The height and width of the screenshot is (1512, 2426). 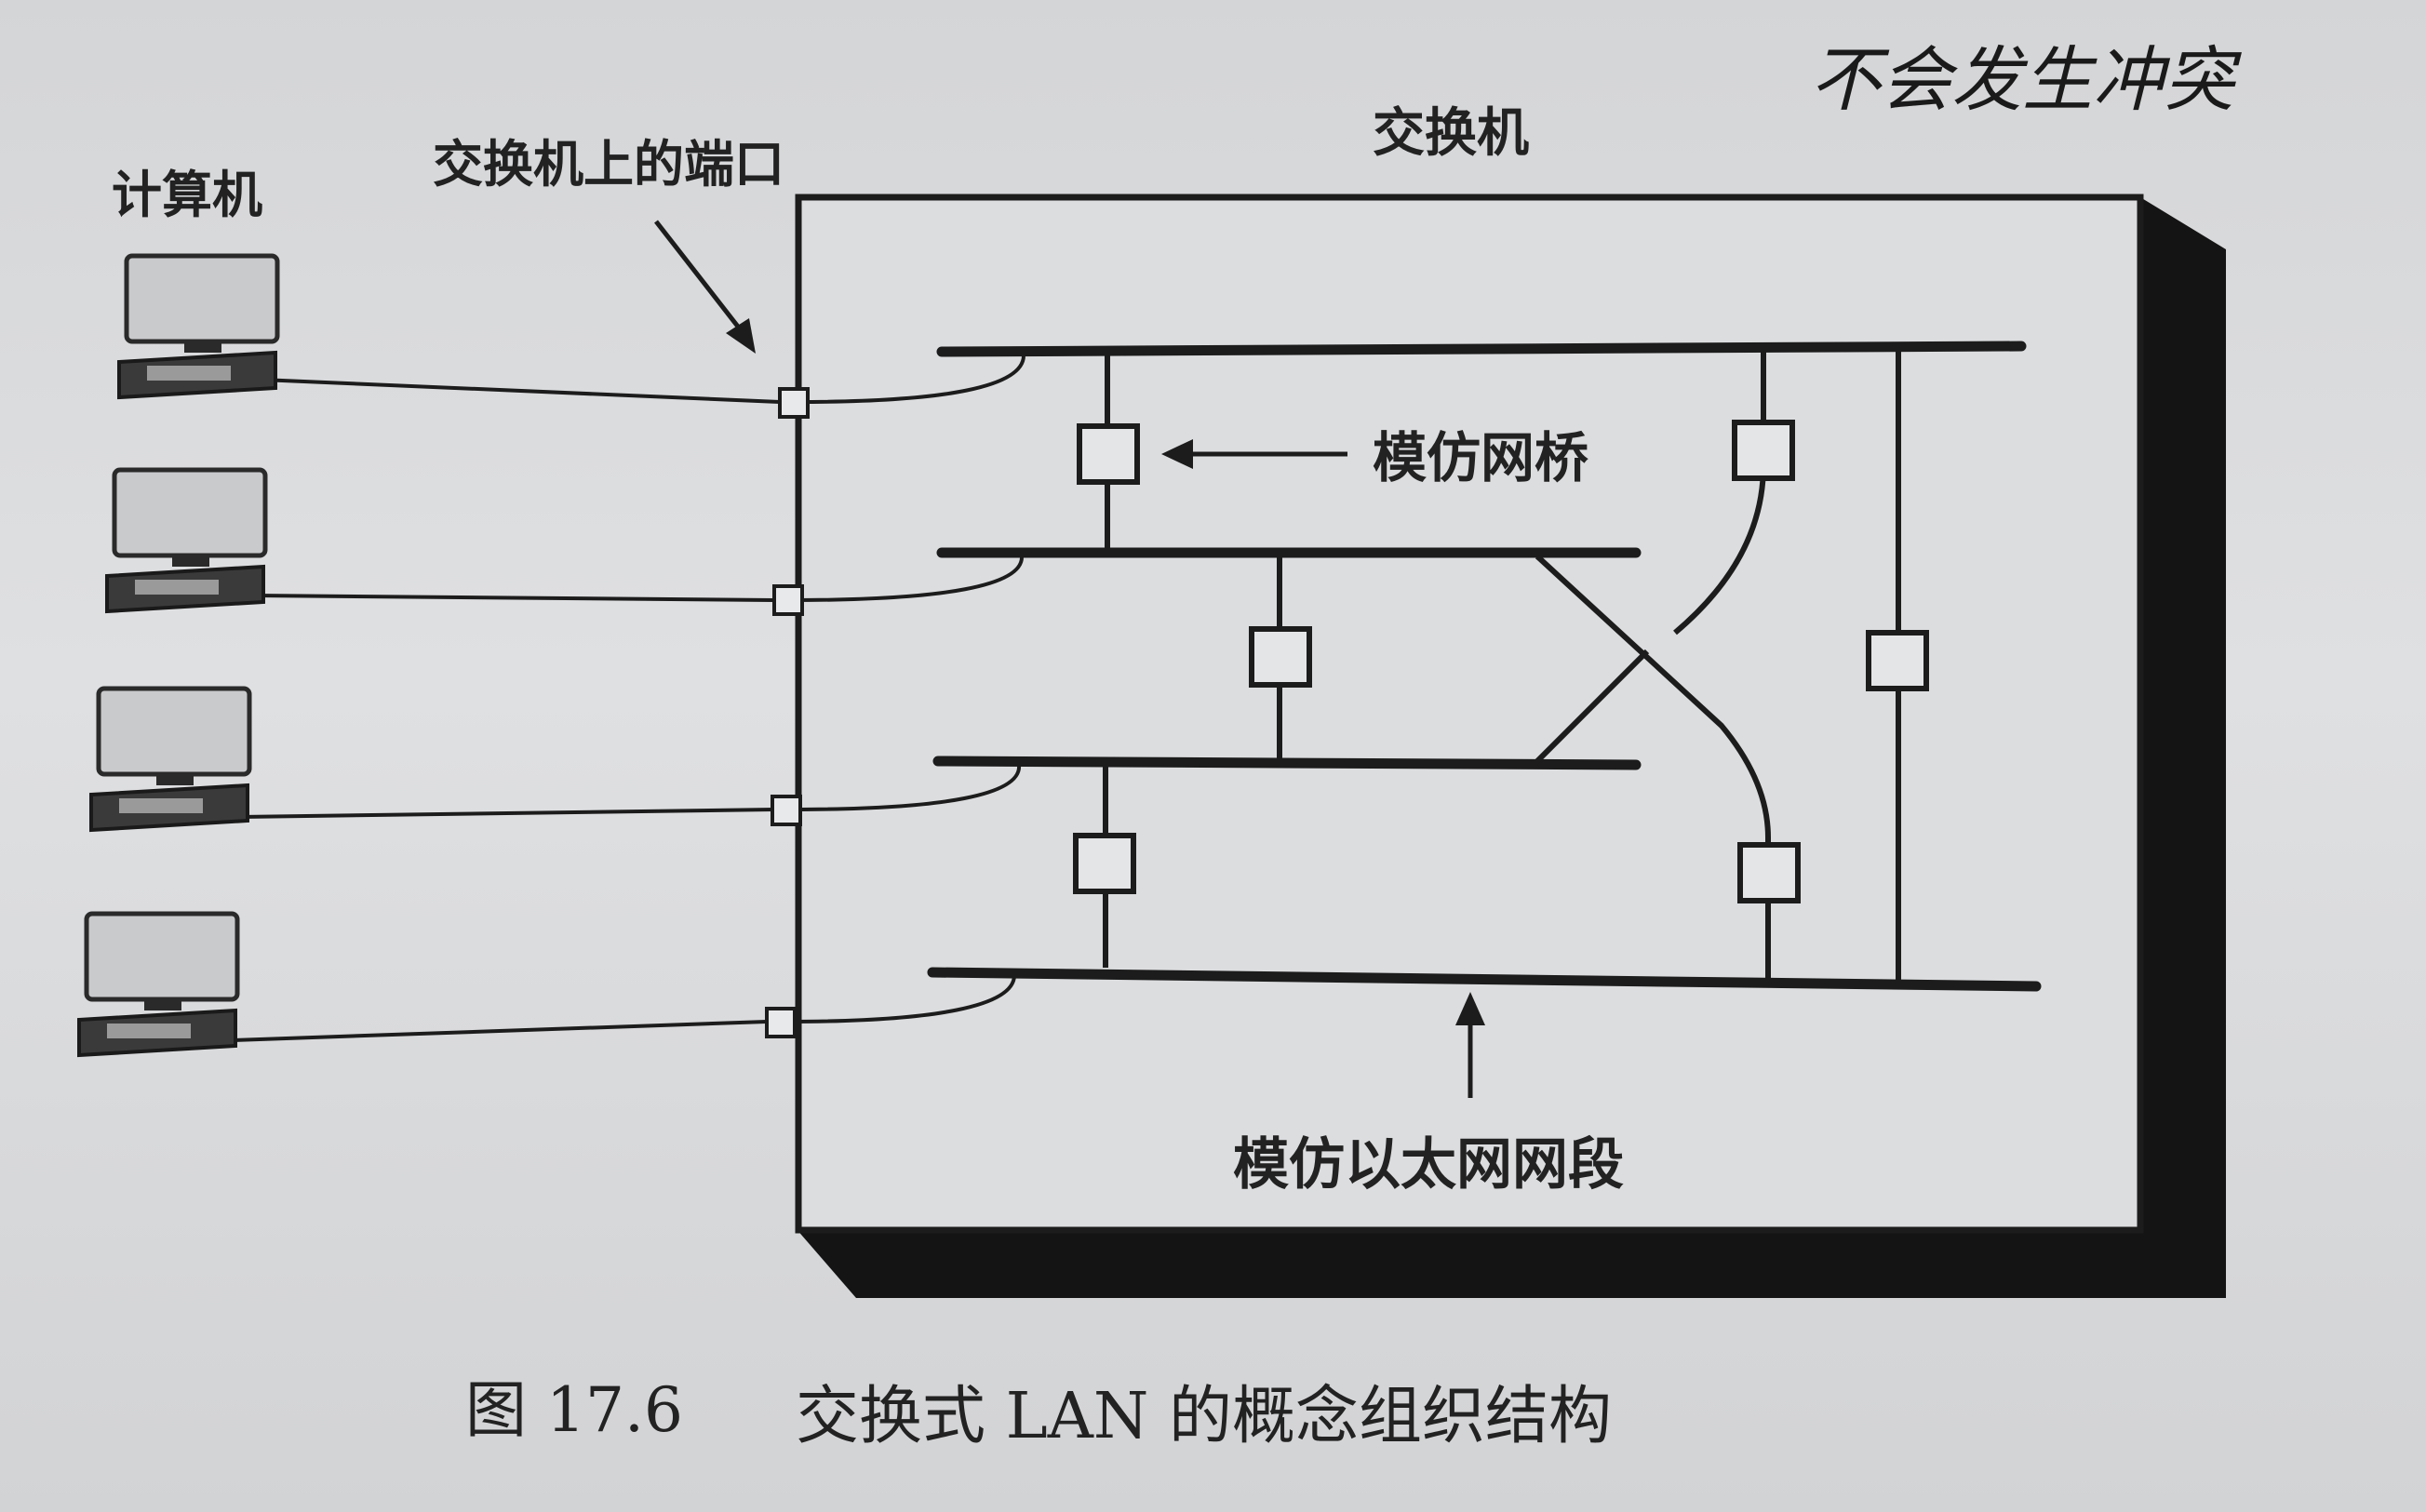 What do you see at coordinates (574, 1410) in the screenshot?
I see `caption-figure-number: 图 17.6` at bounding box center [574, 1410].